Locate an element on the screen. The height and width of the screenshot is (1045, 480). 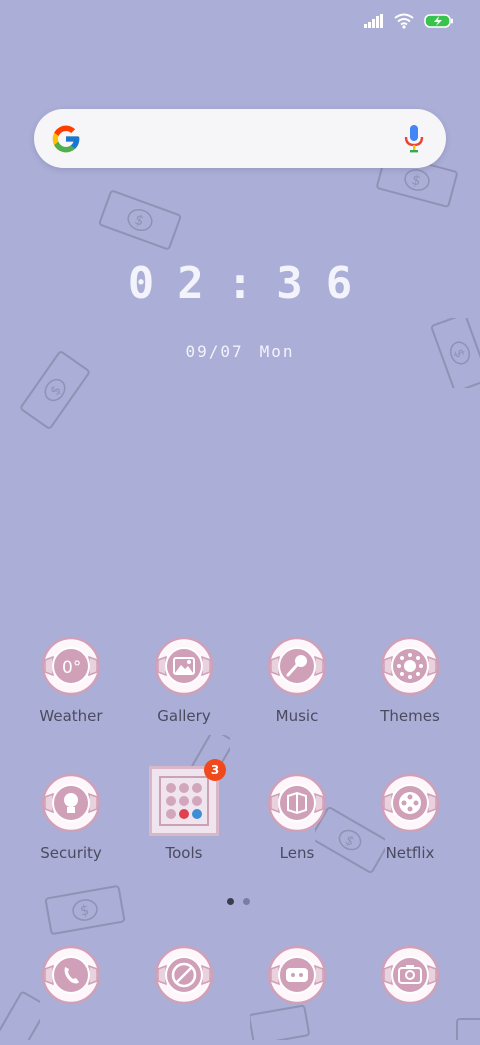
app-music: Music is located at coordinates (297, 686).